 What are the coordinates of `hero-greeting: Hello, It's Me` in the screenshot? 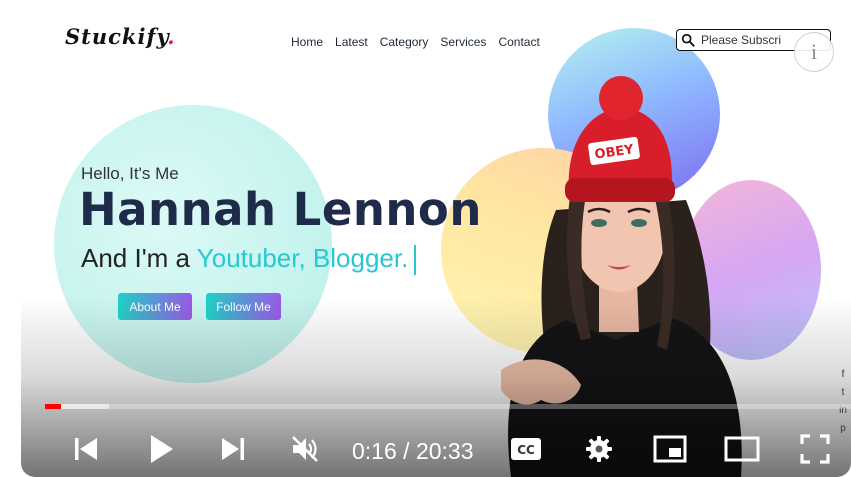 It's located at (130, 173).